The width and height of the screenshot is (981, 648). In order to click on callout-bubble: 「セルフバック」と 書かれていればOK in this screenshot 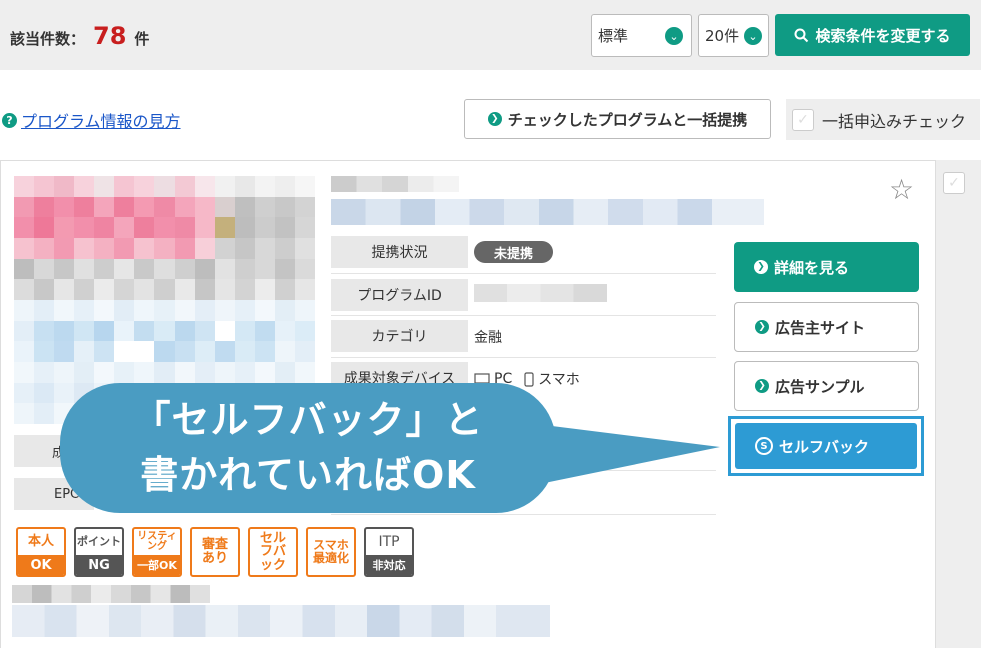, I will do `click(308, 448)`.